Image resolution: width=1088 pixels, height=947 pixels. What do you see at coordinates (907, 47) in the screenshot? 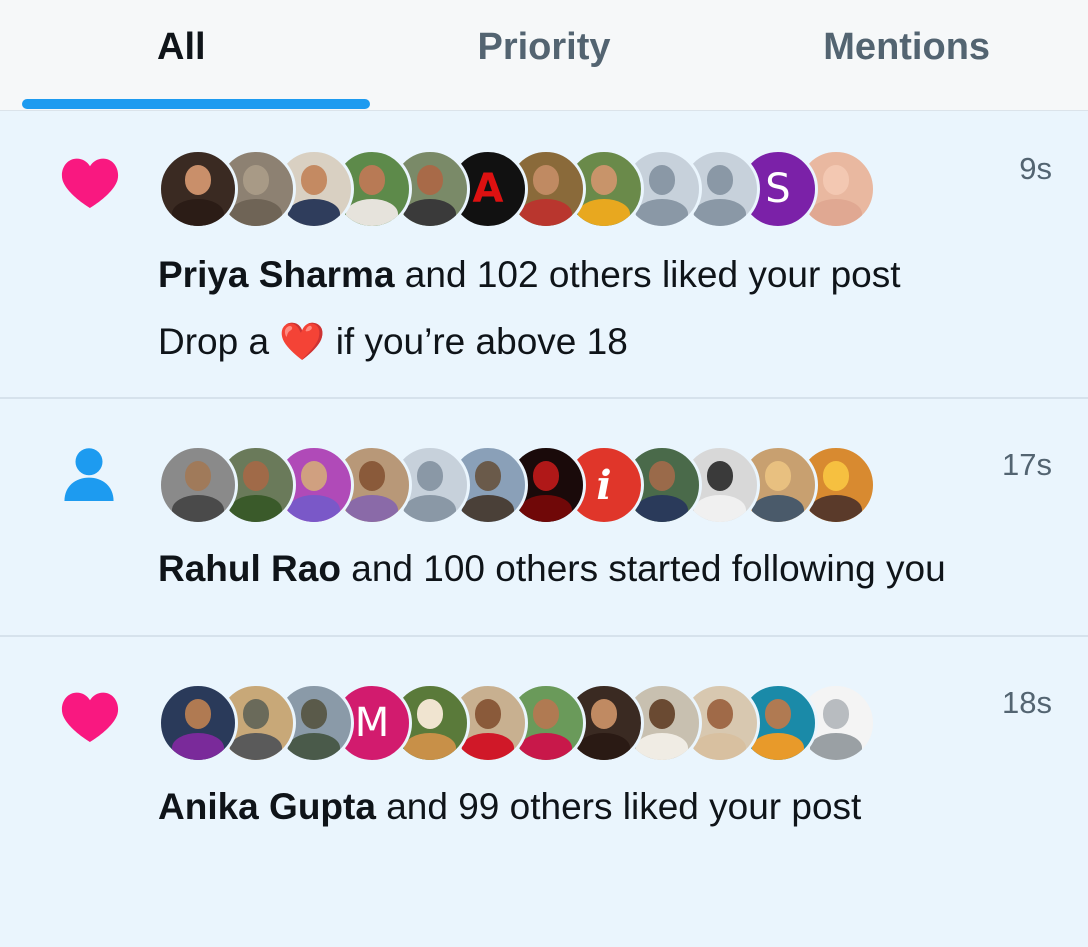
I see `tab-mentions-label: Mentions` at bounding box center [907, 47].